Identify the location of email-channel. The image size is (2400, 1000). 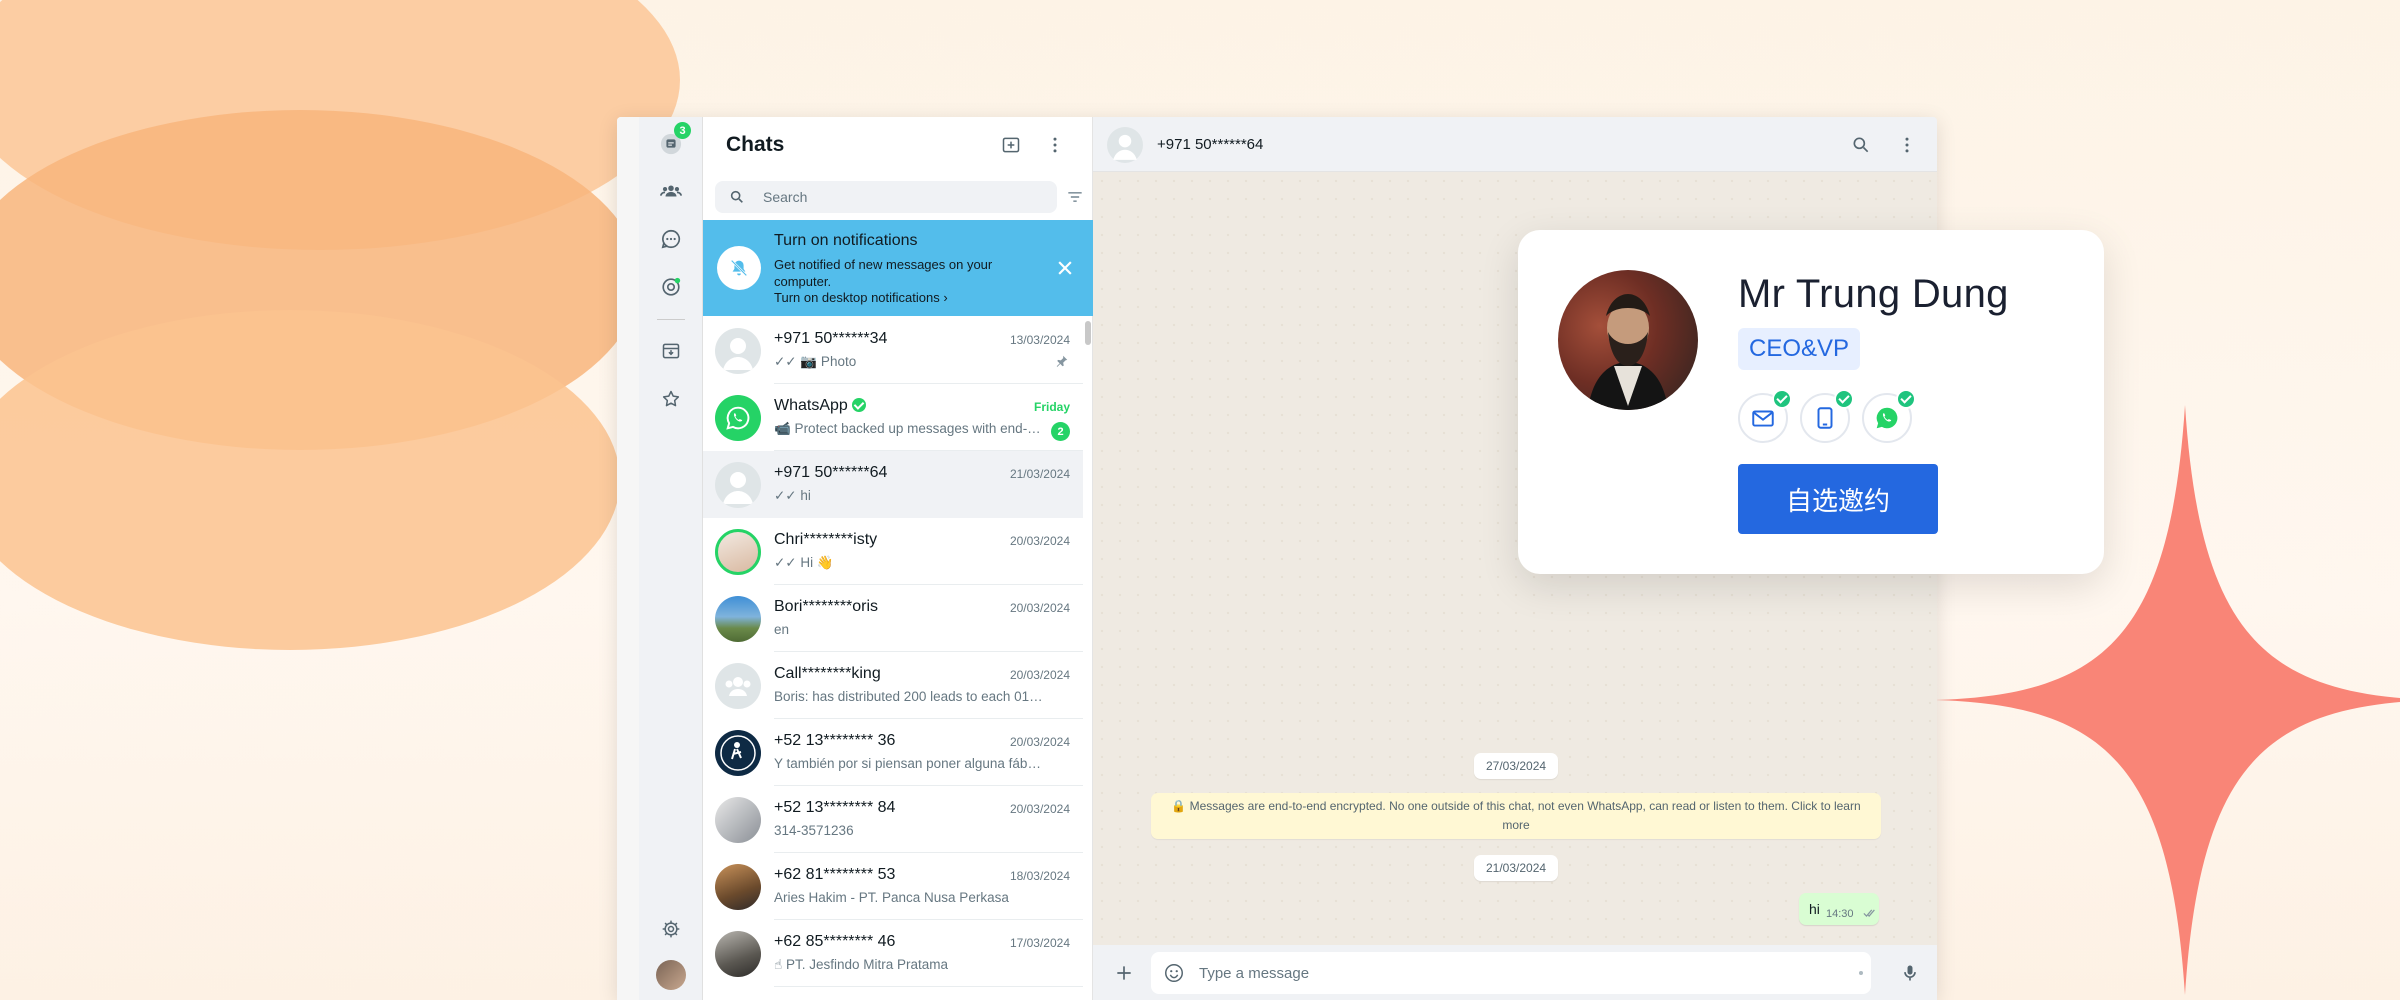
(1765, 416).